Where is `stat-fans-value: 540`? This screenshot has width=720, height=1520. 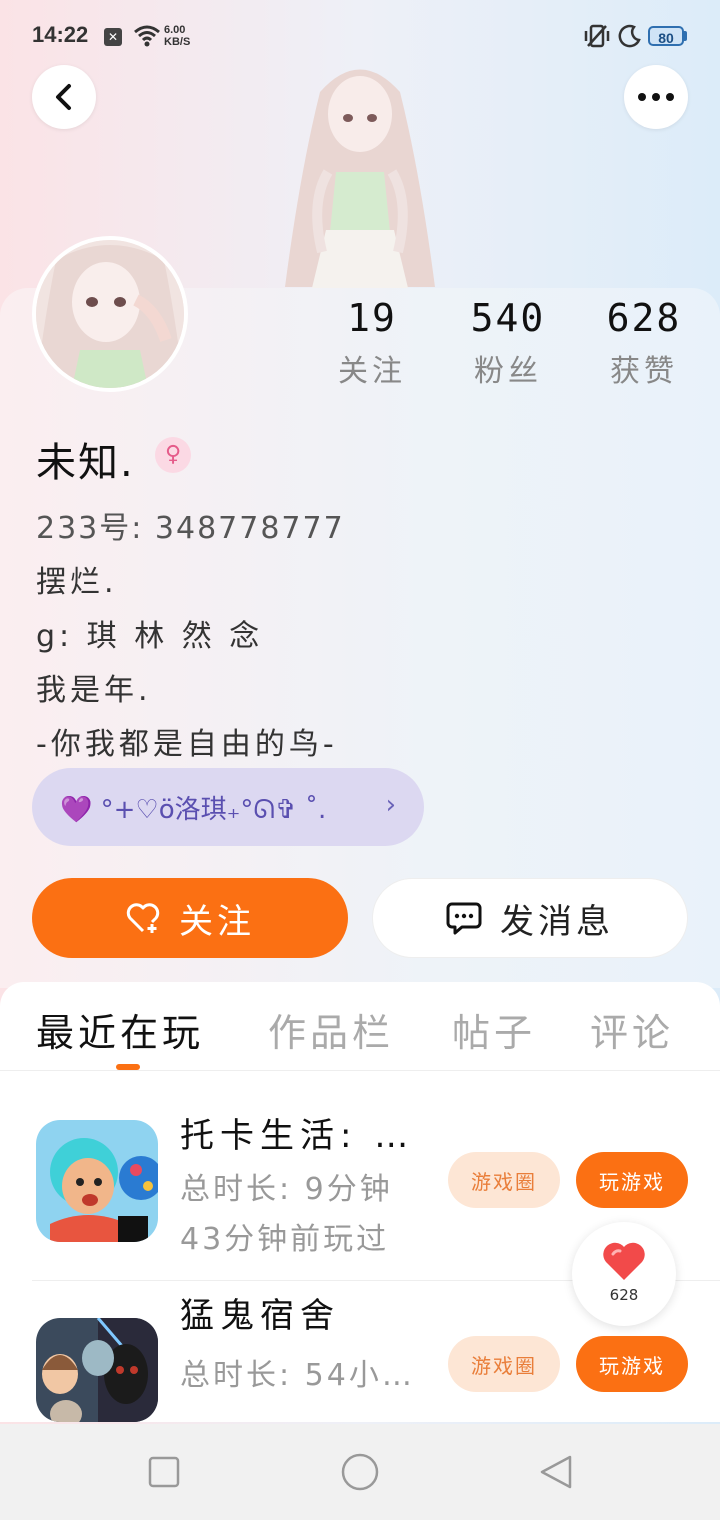
stat-fans-value: 540 is located at coordinates (508, 318).